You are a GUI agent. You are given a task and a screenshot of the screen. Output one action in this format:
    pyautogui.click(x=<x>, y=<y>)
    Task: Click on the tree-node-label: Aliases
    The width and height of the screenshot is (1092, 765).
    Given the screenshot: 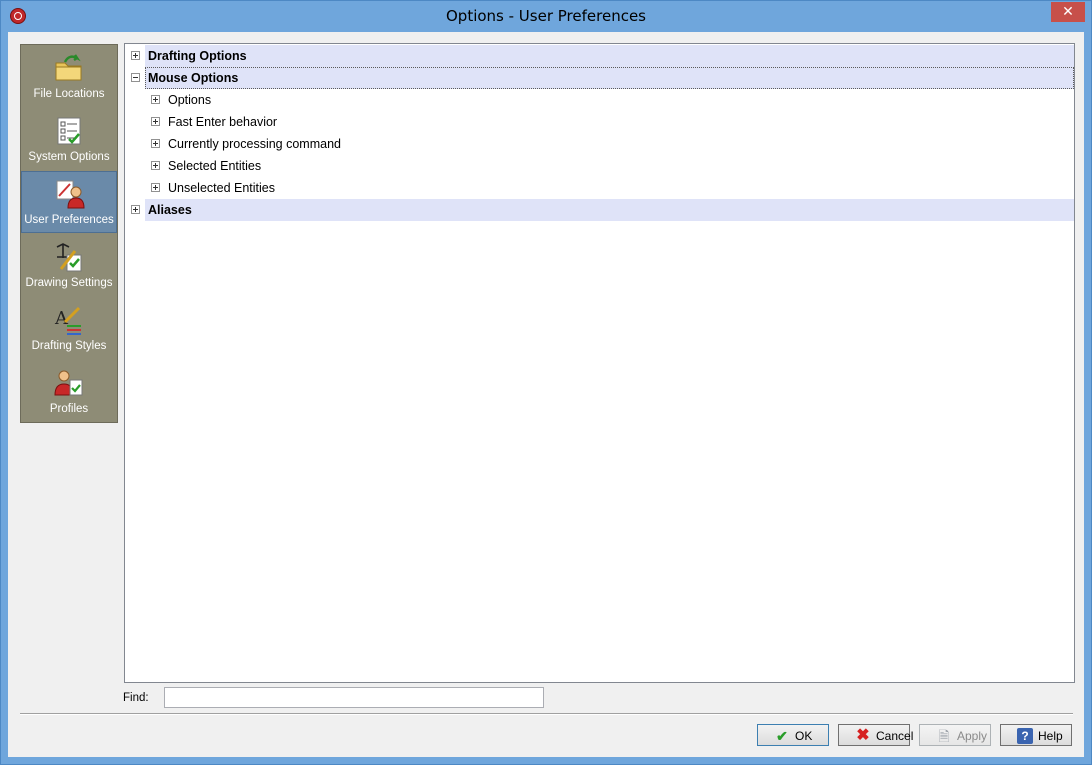 What is the action you would take?
    pyautogui.click(x=170, y=210)
    